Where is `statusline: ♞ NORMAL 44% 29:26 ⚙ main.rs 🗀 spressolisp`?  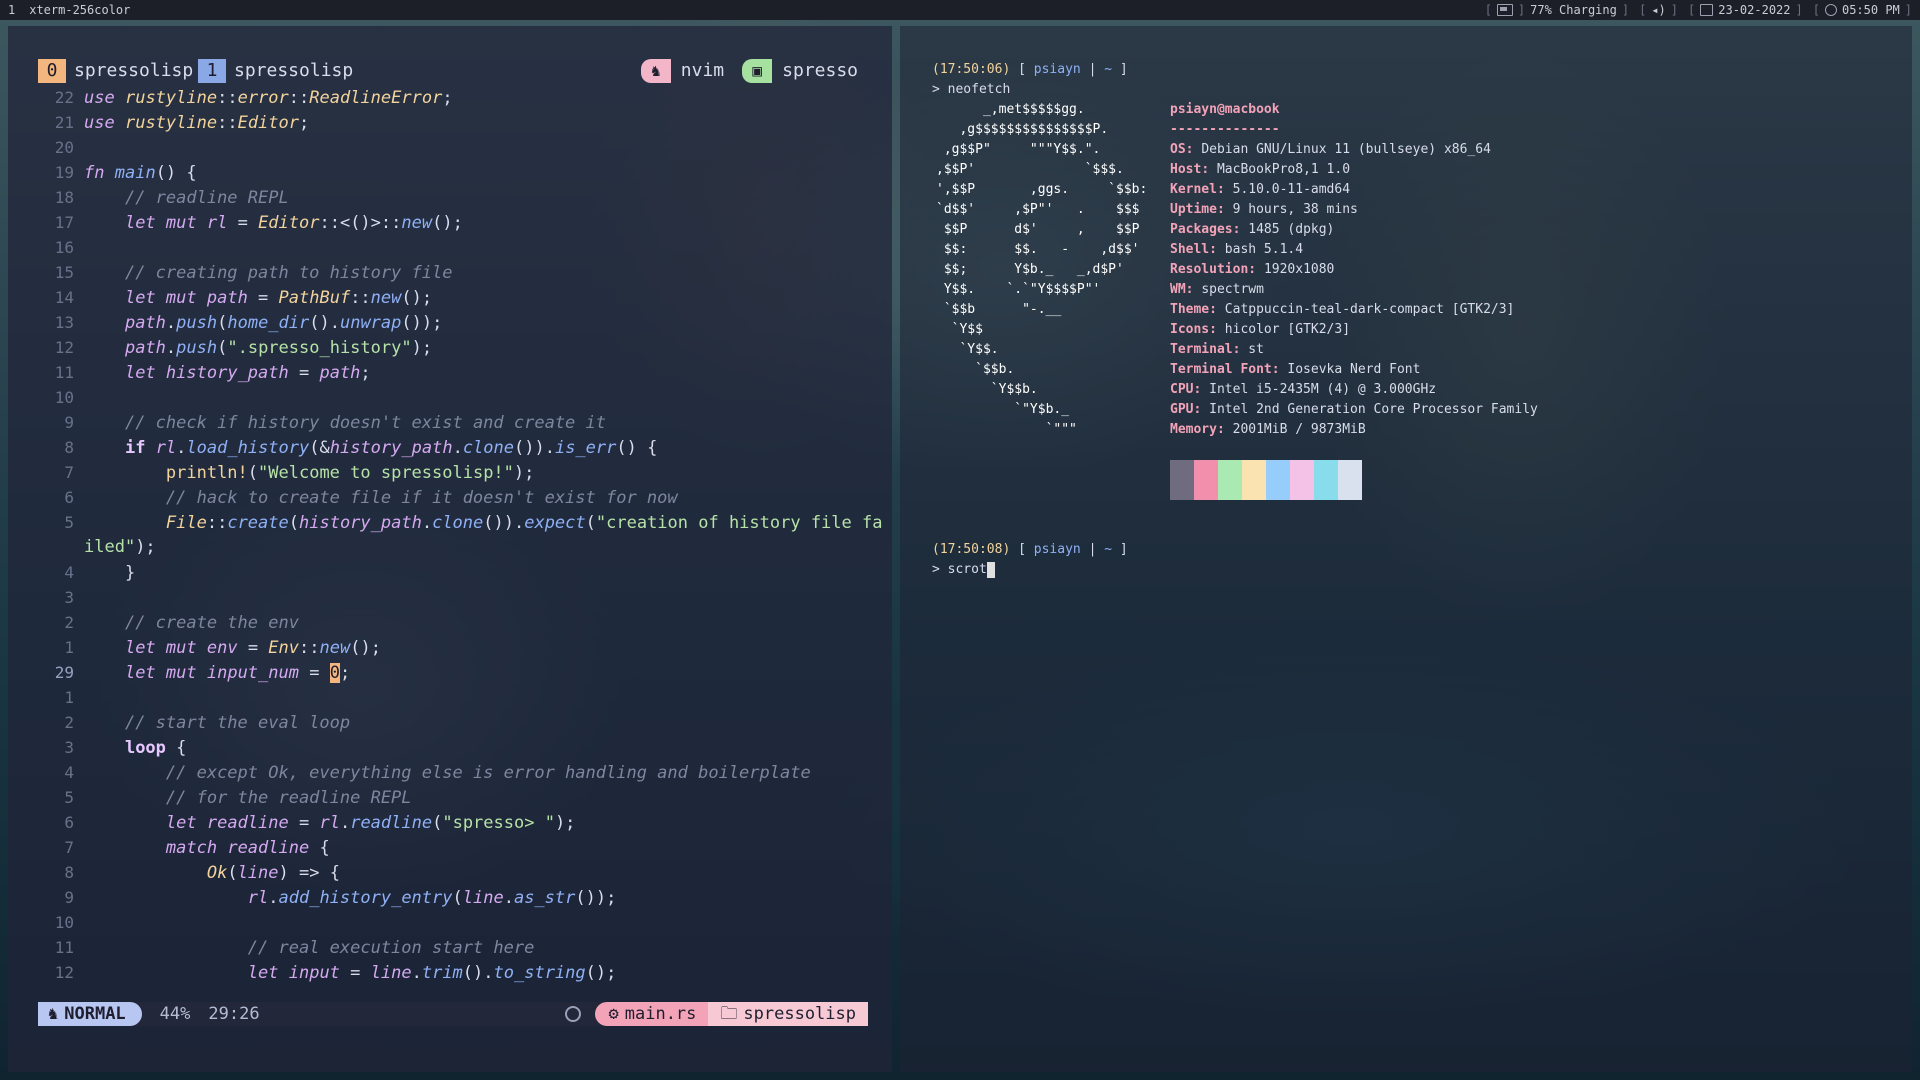 statusline: ♞ NORMAL 44% 29:26 ⚙ main.rs 🗀 spressolisp is located at coordinates (453, 1014).